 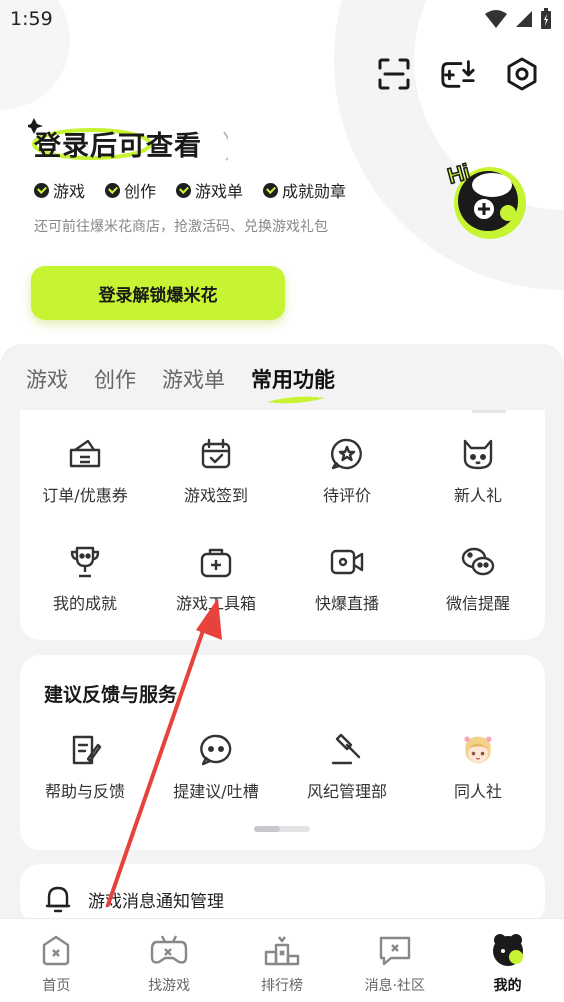 I want to click on star-bubble-icon, so click(x=347, y=454).